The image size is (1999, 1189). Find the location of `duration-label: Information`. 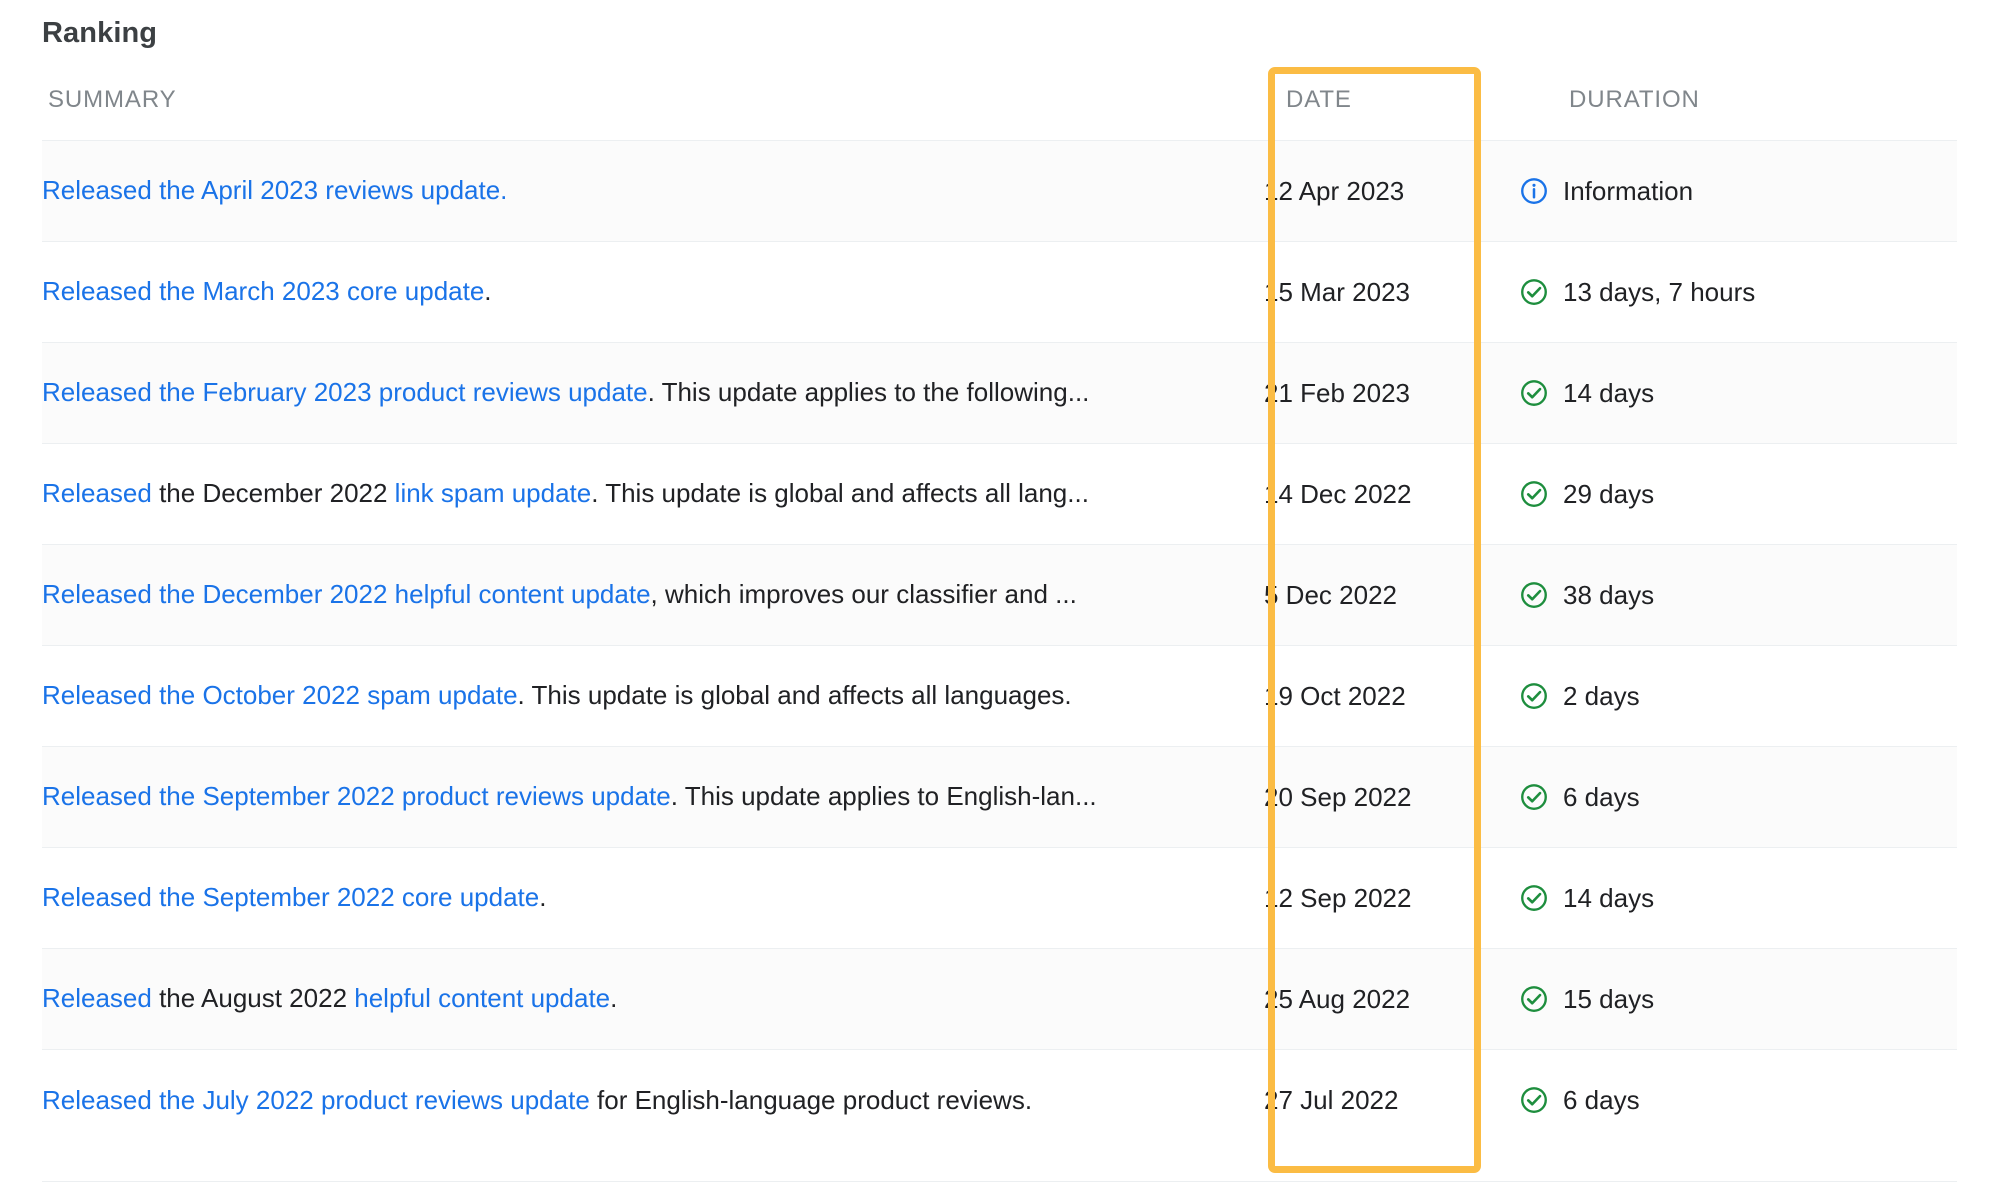

duration-label: Information is located at coordinates (1628, 190).